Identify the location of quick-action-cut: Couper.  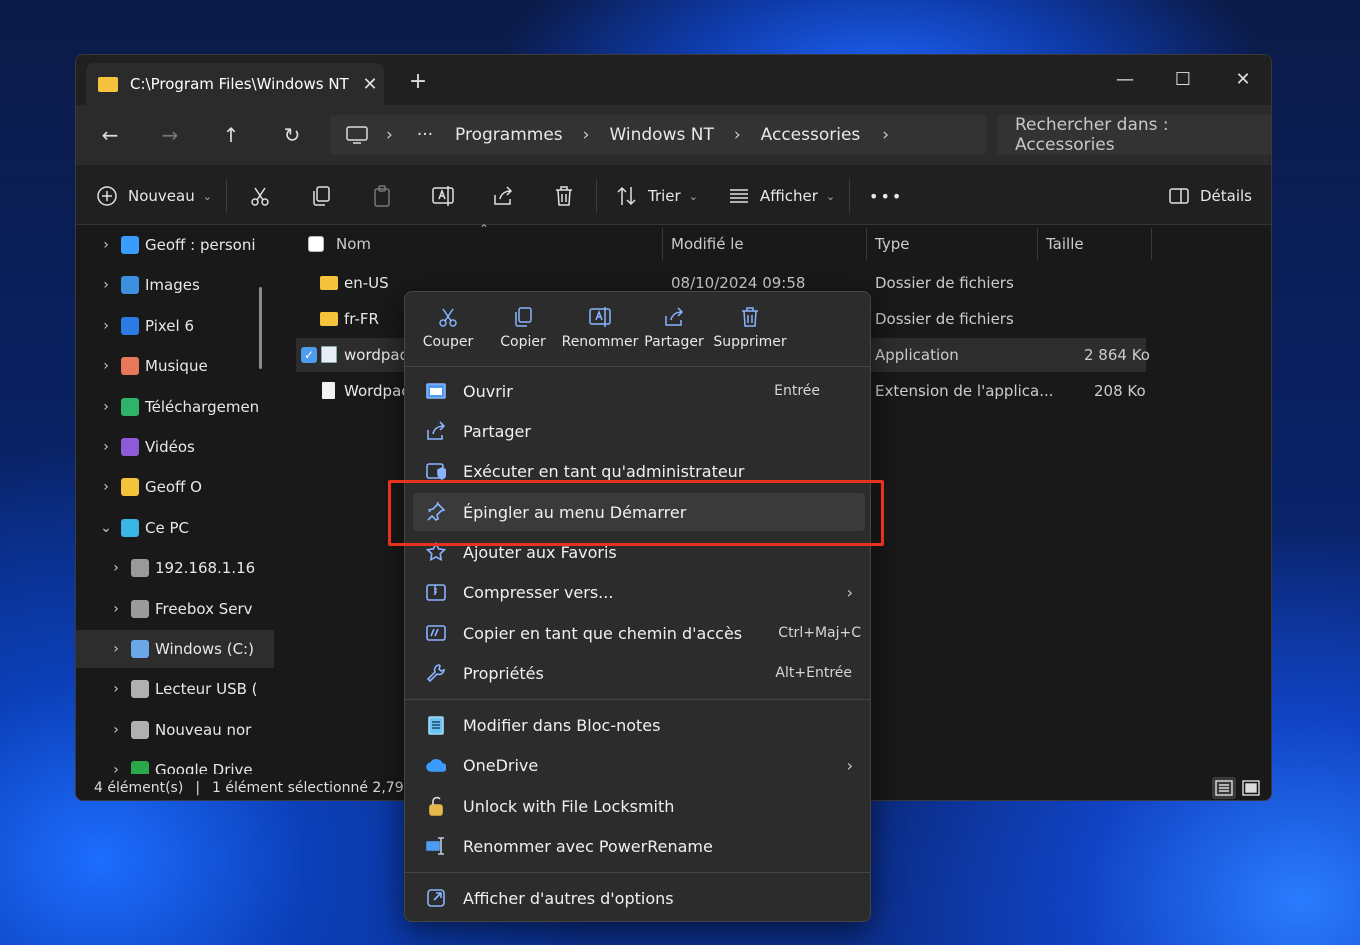
(448, 334).